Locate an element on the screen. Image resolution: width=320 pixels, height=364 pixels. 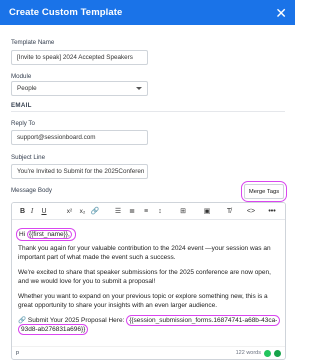
bold-button: B is located at coordinates (22, 211).